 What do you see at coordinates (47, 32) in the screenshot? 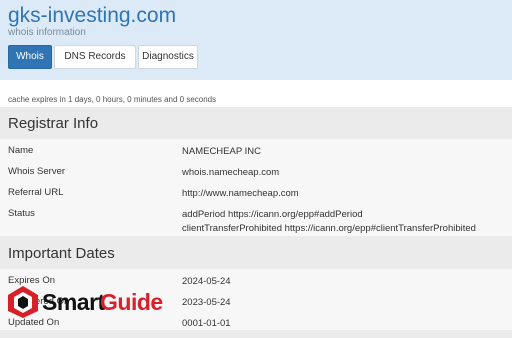
I see `page-subtitle: whois information` at bounding box center [47, 32].